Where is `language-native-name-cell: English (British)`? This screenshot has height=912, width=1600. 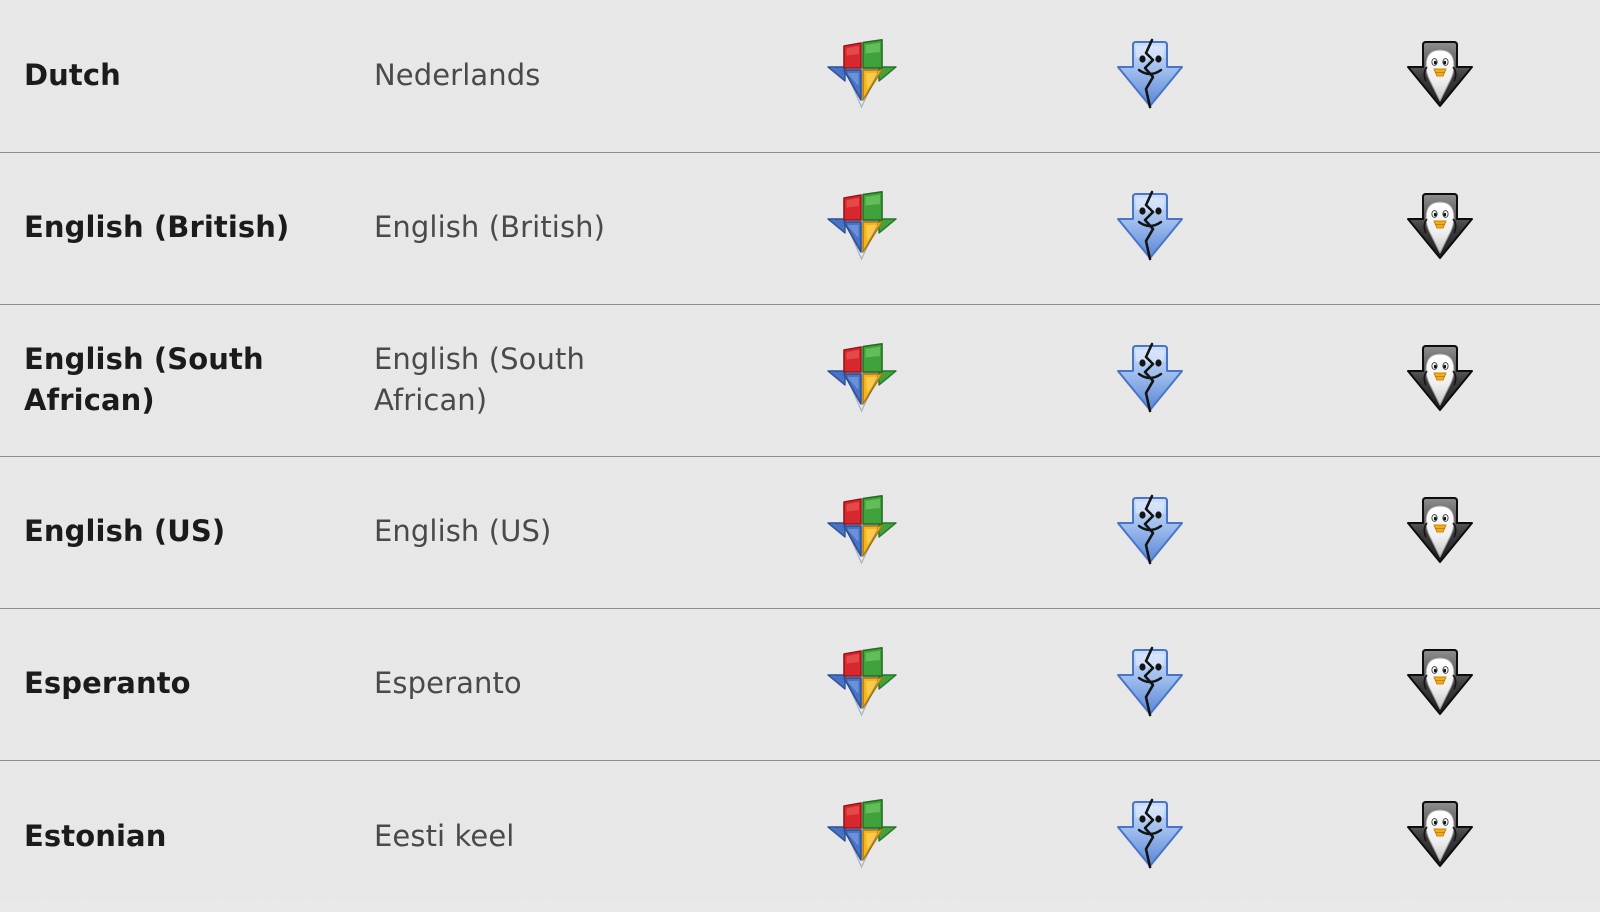
language-native-name-cell: English (British) is located at coordinates (586, 228).